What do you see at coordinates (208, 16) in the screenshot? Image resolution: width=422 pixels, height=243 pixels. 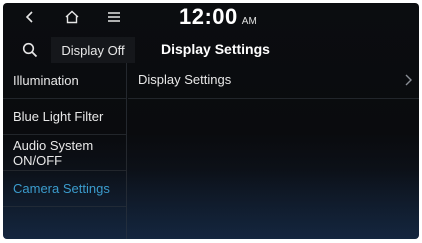 I see `clock-time: 12:00` at bounding box center [208, 16].